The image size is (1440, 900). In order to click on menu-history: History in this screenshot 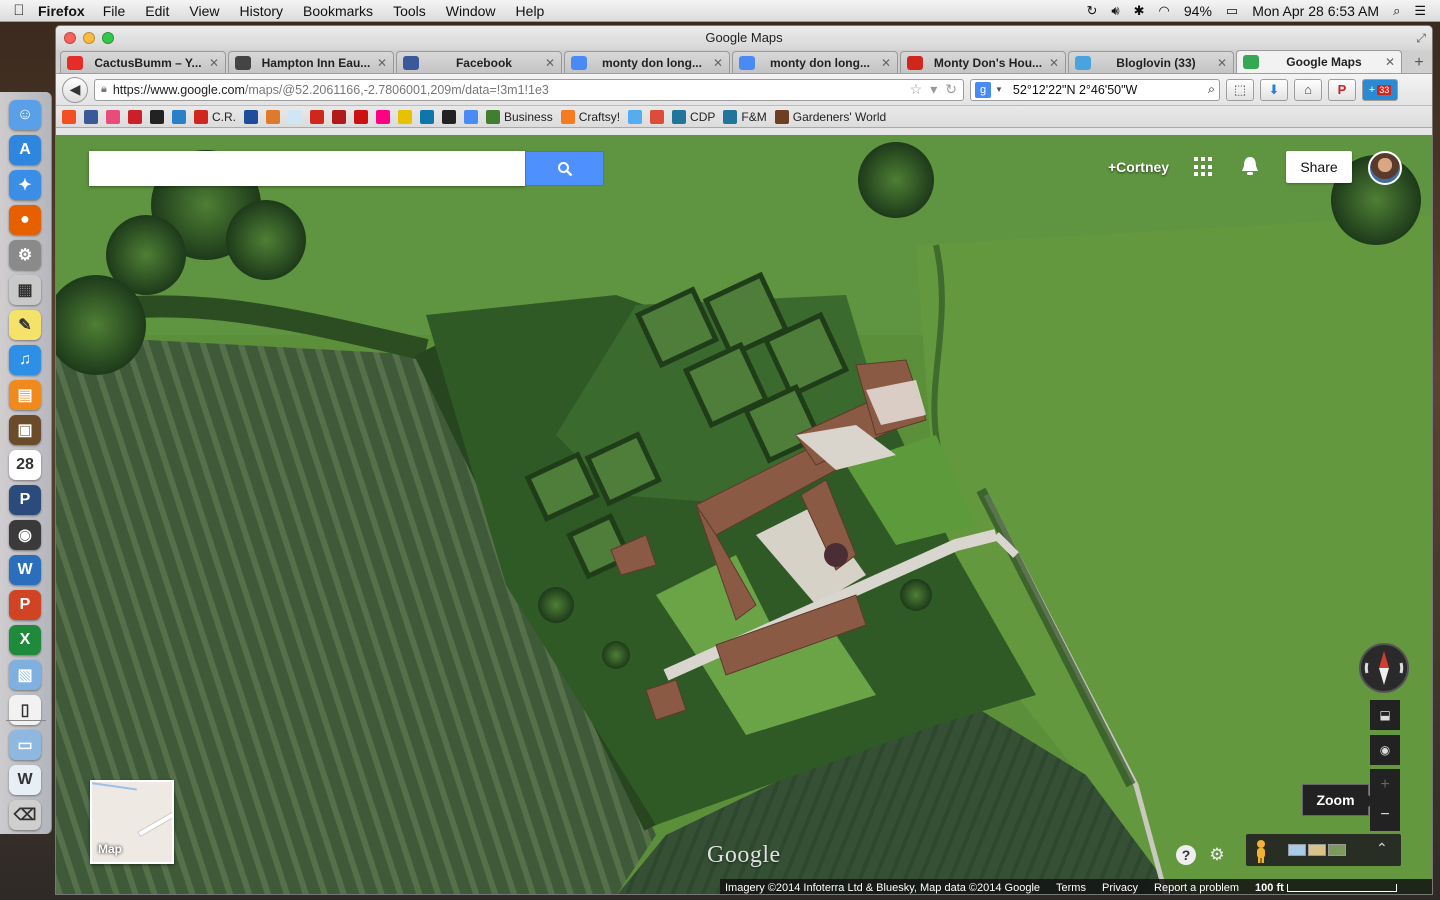, I will do `click(261, 11)`.